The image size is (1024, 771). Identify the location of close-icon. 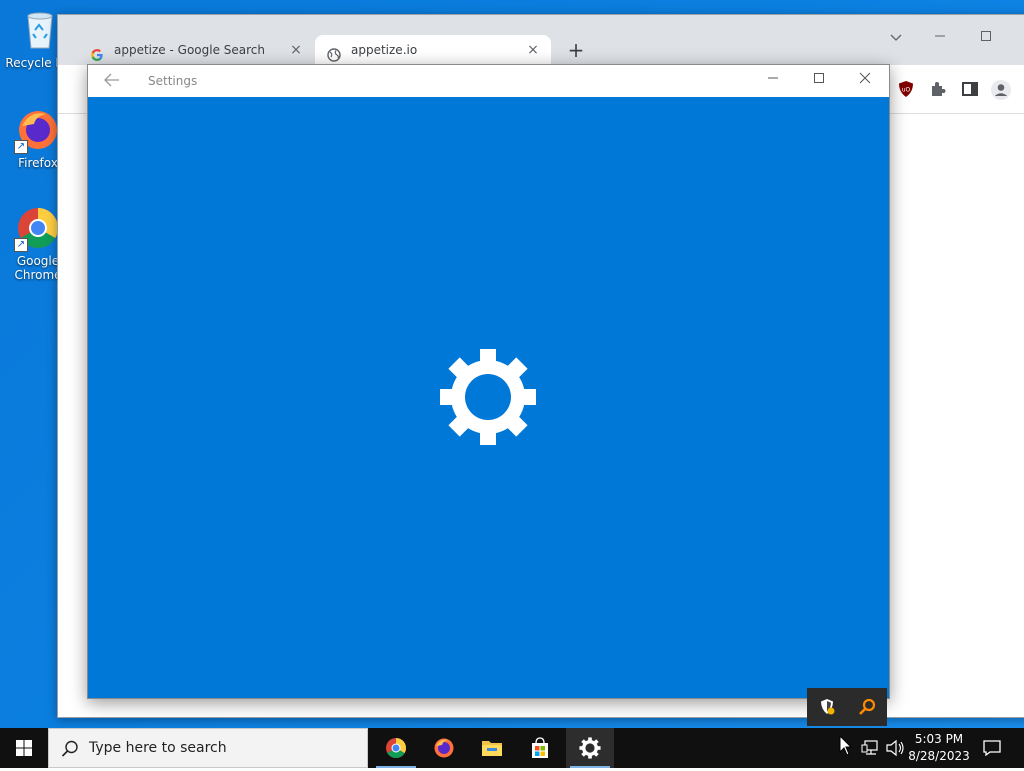
(865, 81).